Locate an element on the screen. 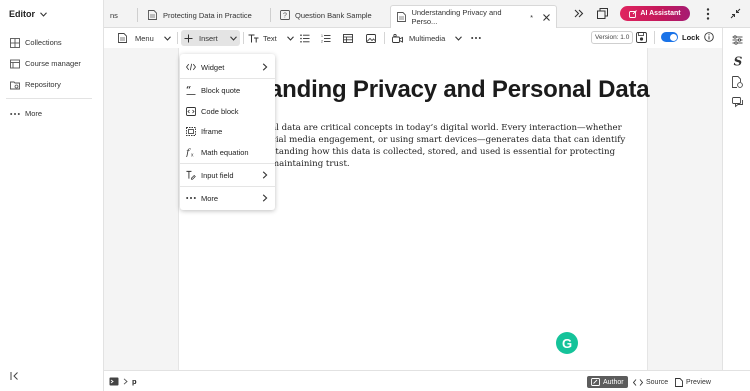  paragraph-line: maintaining trust. is located at coordinates (310, 164).